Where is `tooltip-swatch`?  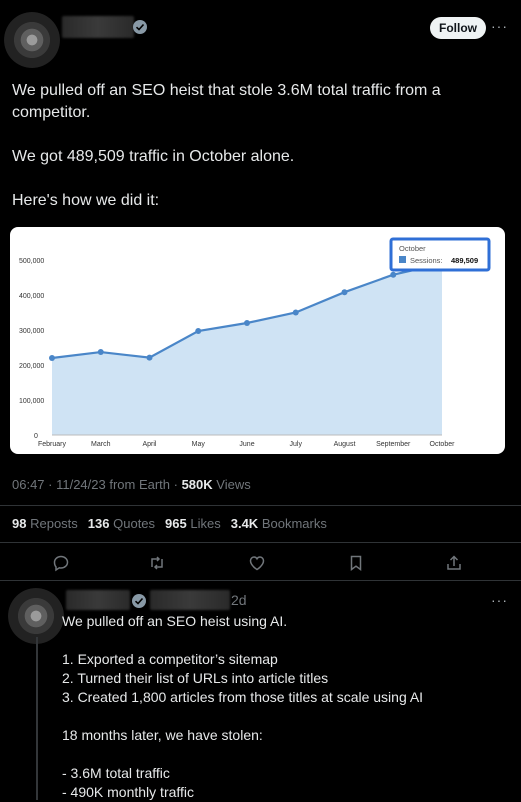
tooltip-swatch is located at coordinates (402, 259).